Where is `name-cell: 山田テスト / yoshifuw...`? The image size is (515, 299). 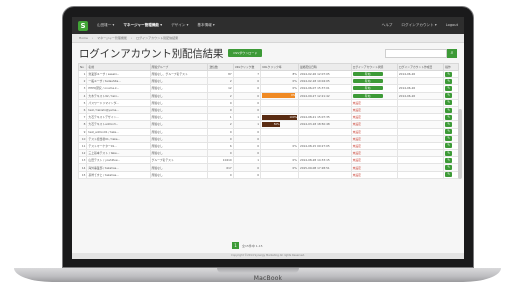 name-cell: 山田テスト / yoshifuw... is located at coordinates (118, 160).